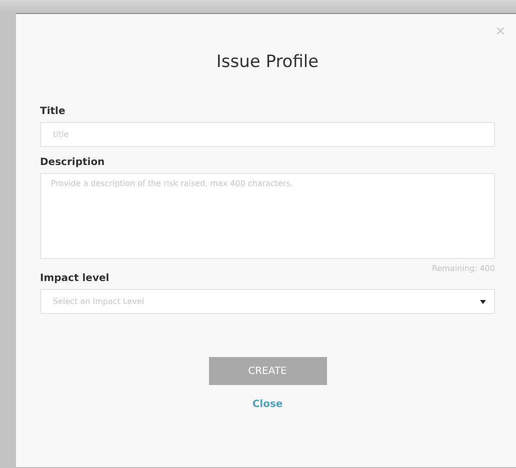 The width and height of the screenshot is (516, 468). I want to click on caret-icon, so click(483, 302).